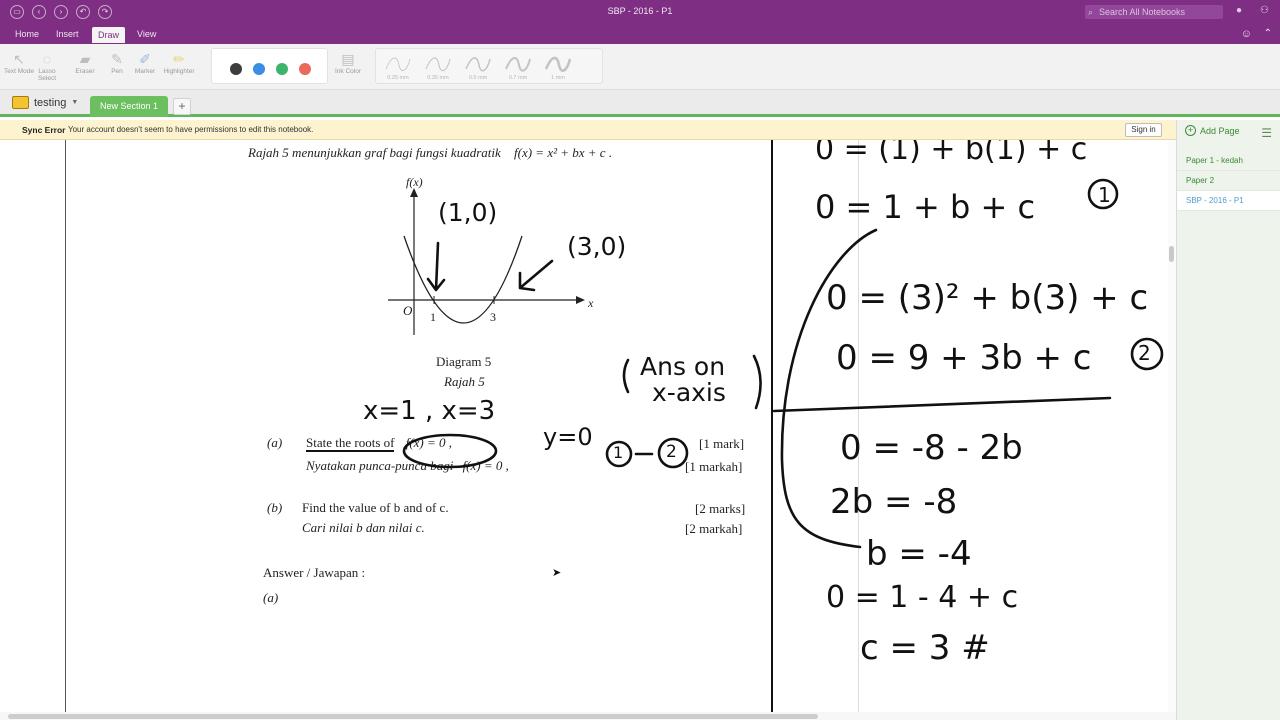  What do you see at coordinates (558, 78) in the screenshot?
I see `pen-size-label: 1 mm` at bounding box center [558, 78].